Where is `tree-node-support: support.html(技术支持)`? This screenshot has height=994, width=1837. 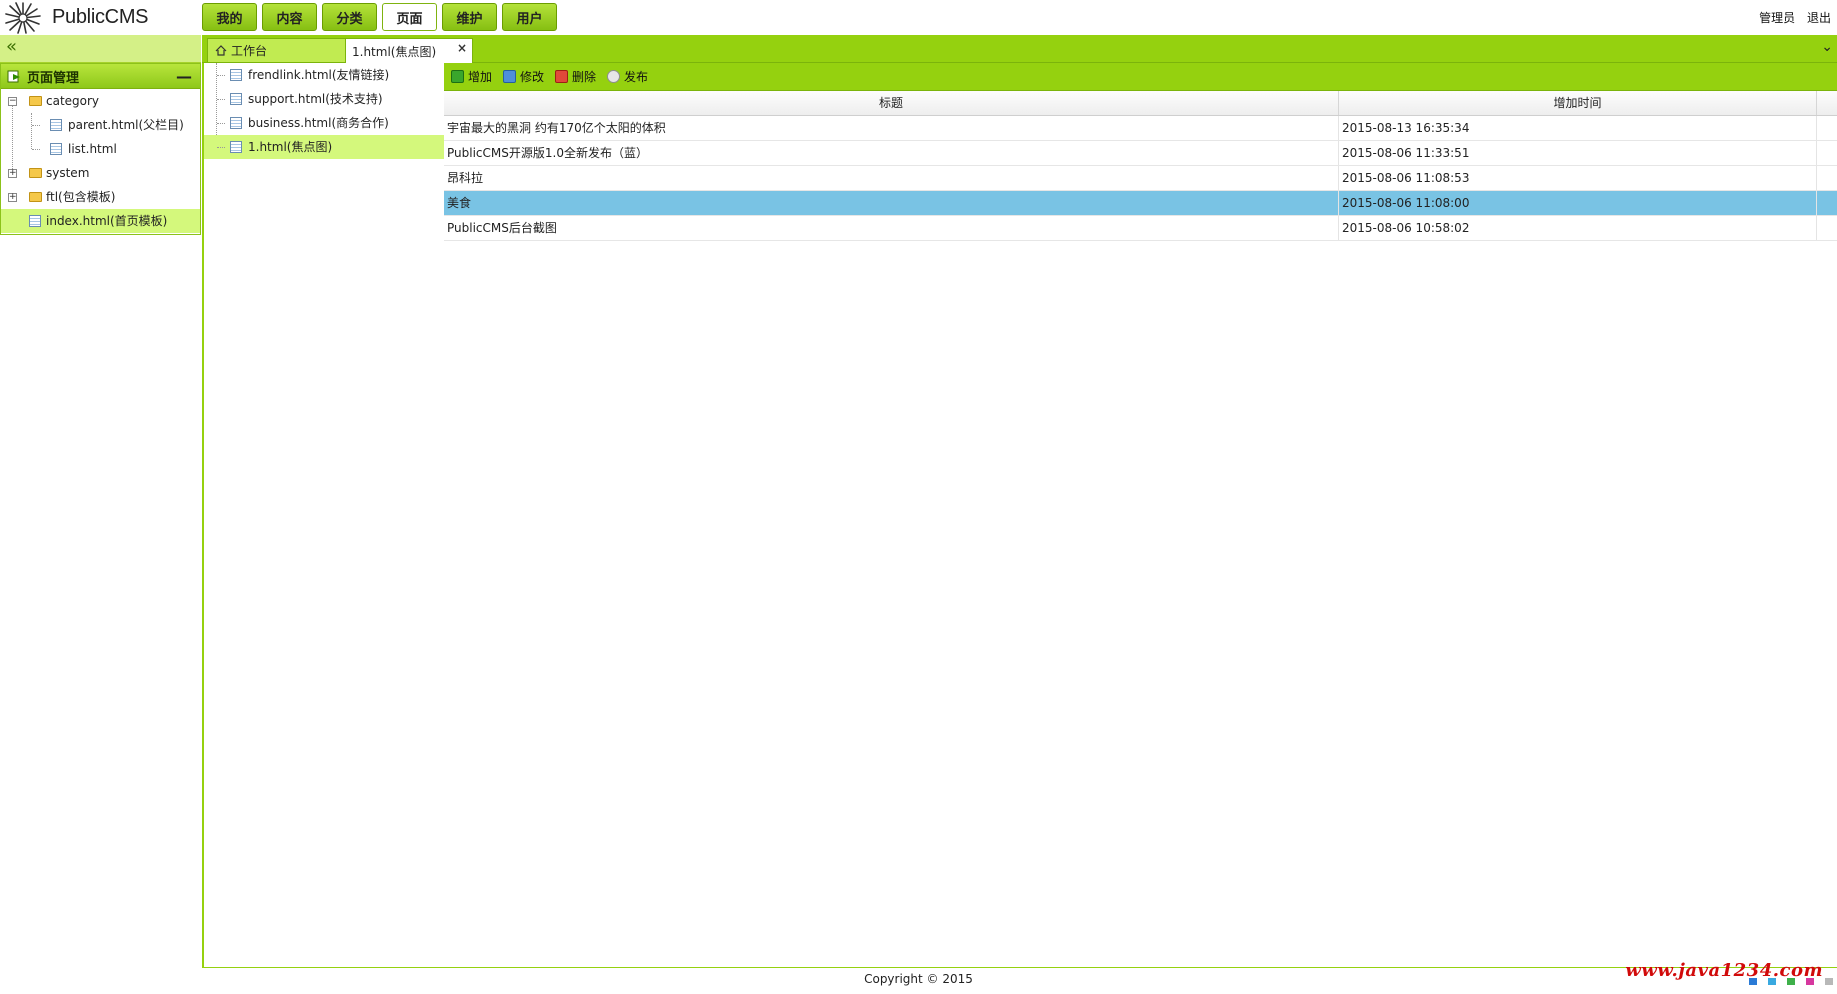
tree-node-support: support.html(技术支持) is located at coordinates (324, 99).